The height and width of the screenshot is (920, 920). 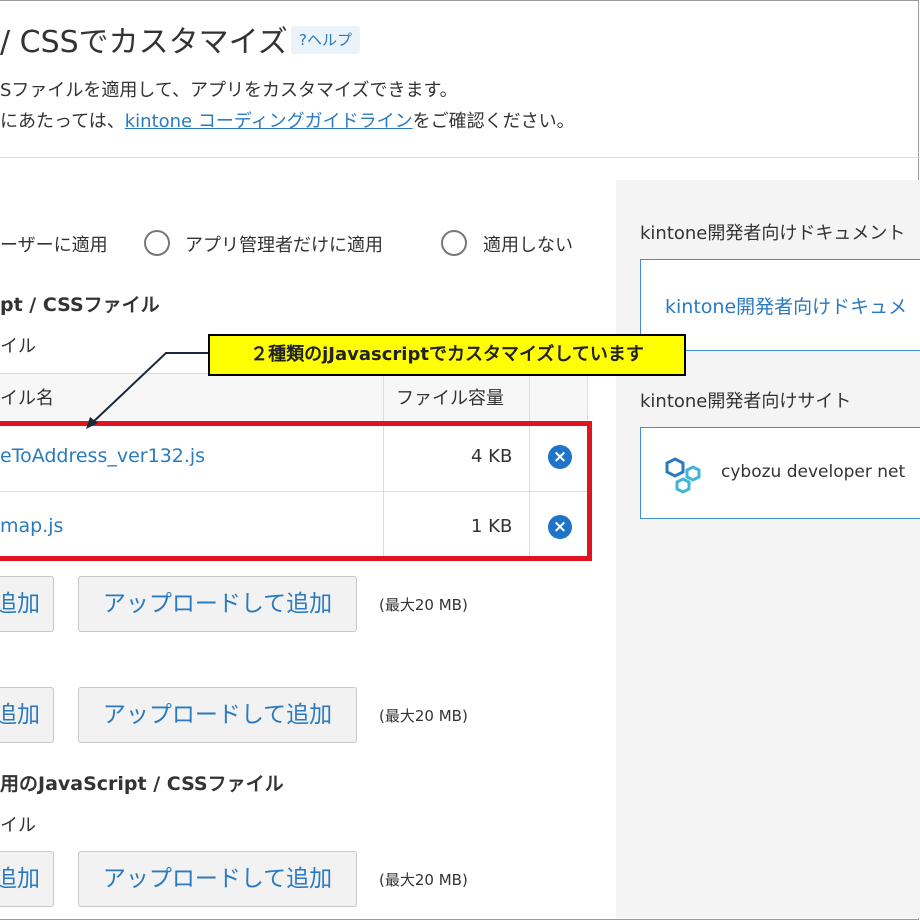 I want to click on upload-button-1: アップロードして追加, so click(x=217, y=604).